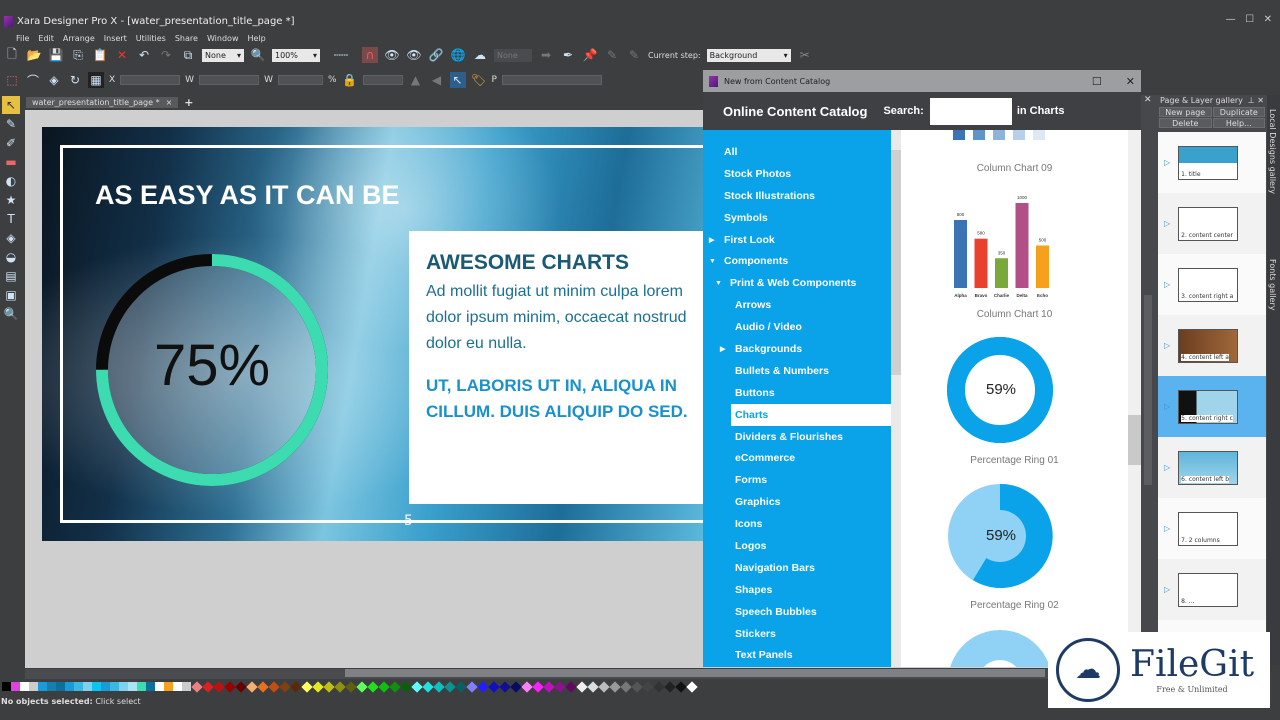 This screenshot has height=720, width=1280. Describe the element at coordinates (999, 135) in the screenshot. I see `column-chart-09-preview` at that location.